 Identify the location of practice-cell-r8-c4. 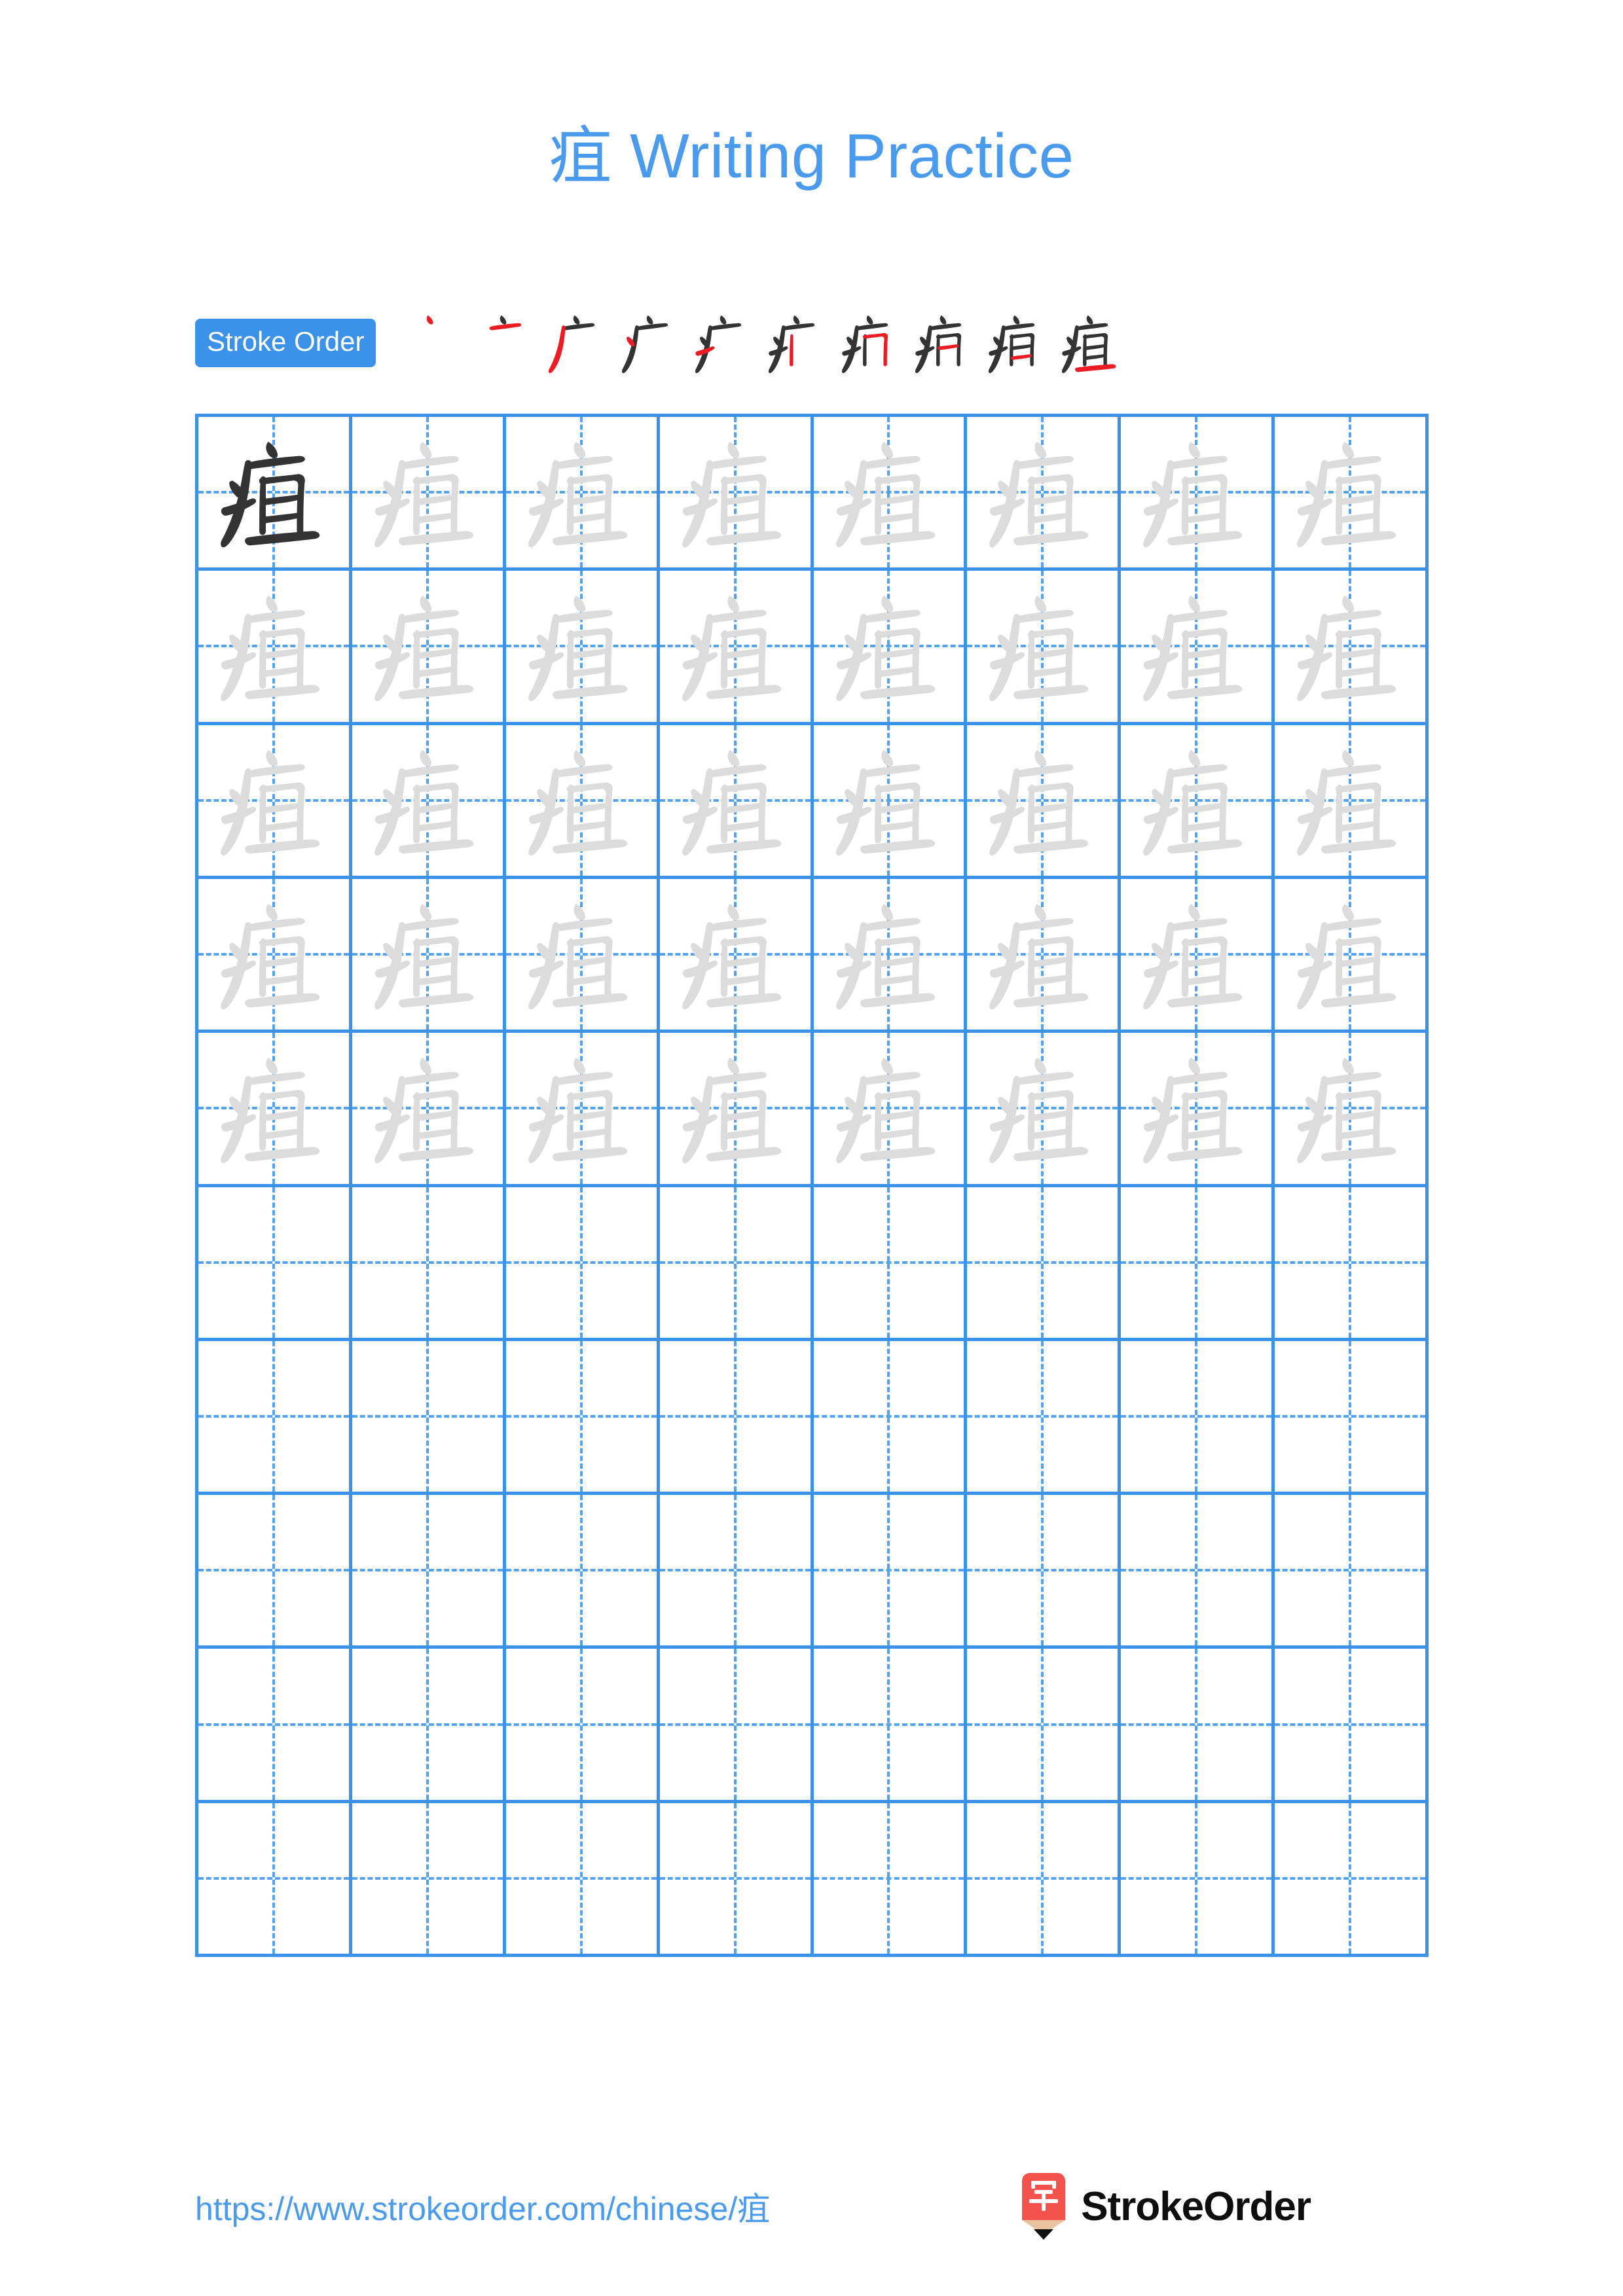
(736, 1572).